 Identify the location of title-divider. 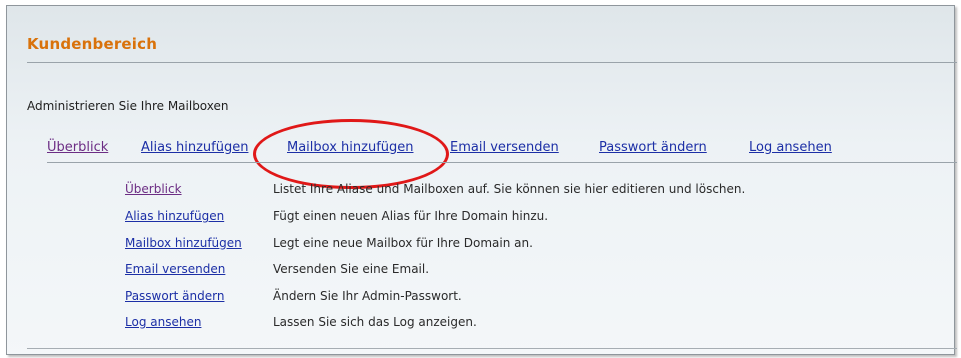
(492, 62).